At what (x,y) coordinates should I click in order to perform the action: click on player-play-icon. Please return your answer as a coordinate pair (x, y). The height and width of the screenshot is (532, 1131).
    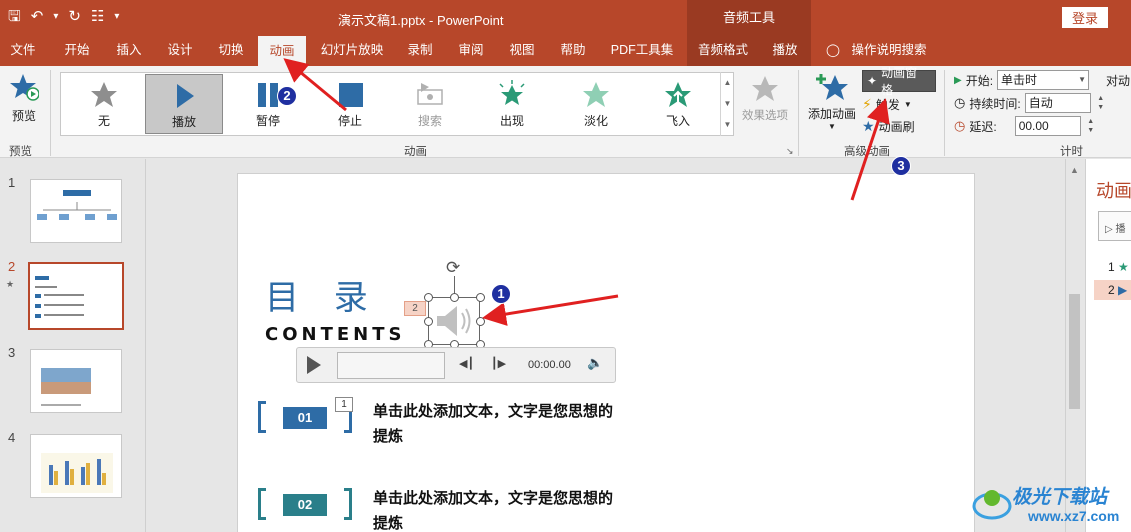
    Looking at the image, I should click on (314, 365).